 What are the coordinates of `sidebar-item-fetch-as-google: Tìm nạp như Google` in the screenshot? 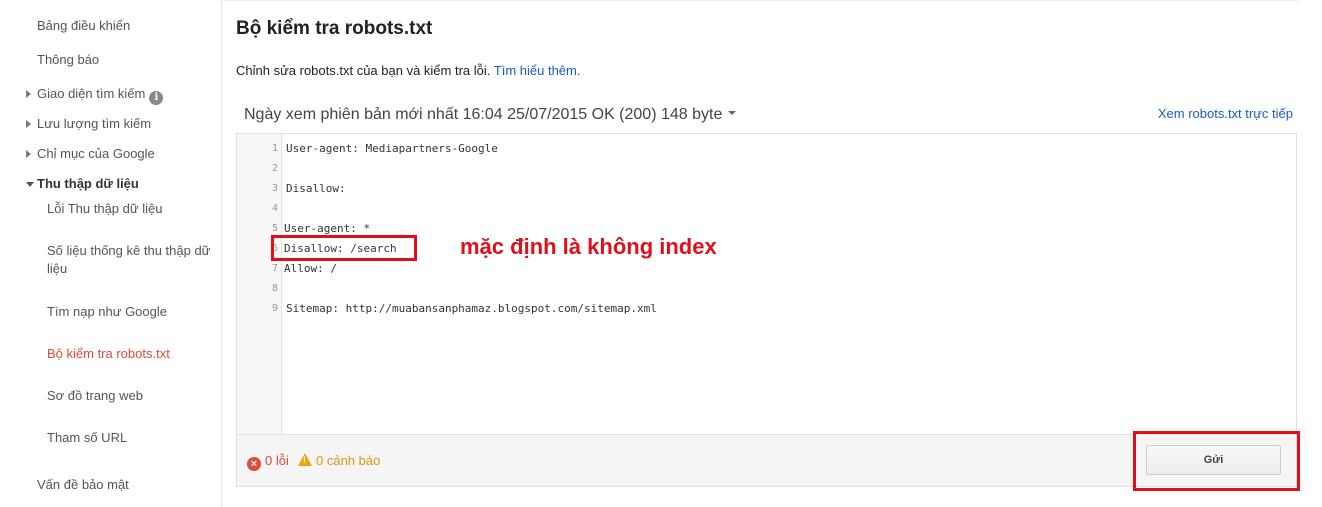 It's located at (132, 312).